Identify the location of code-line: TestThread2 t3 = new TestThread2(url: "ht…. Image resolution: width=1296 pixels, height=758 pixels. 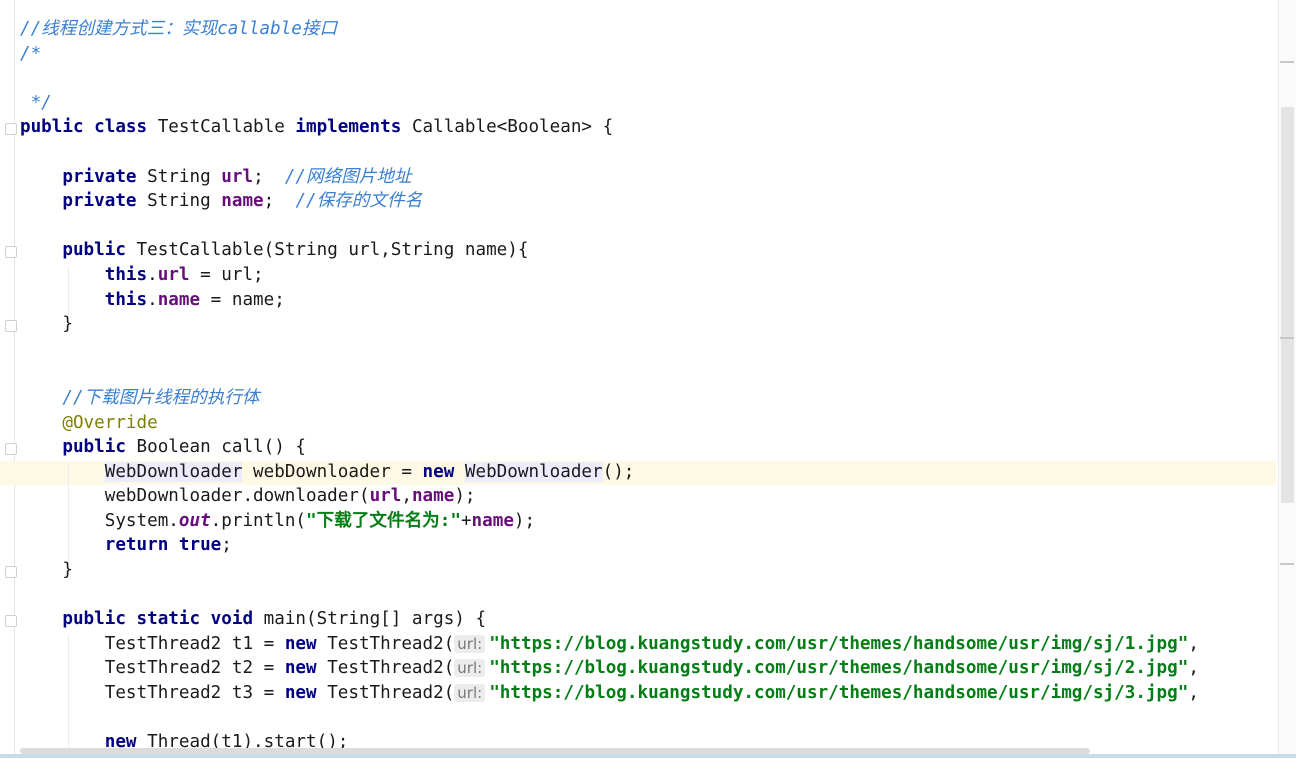
(609, 693).